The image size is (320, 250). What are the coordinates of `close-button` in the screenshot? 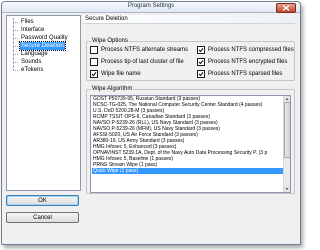 It's located at (286, 8).